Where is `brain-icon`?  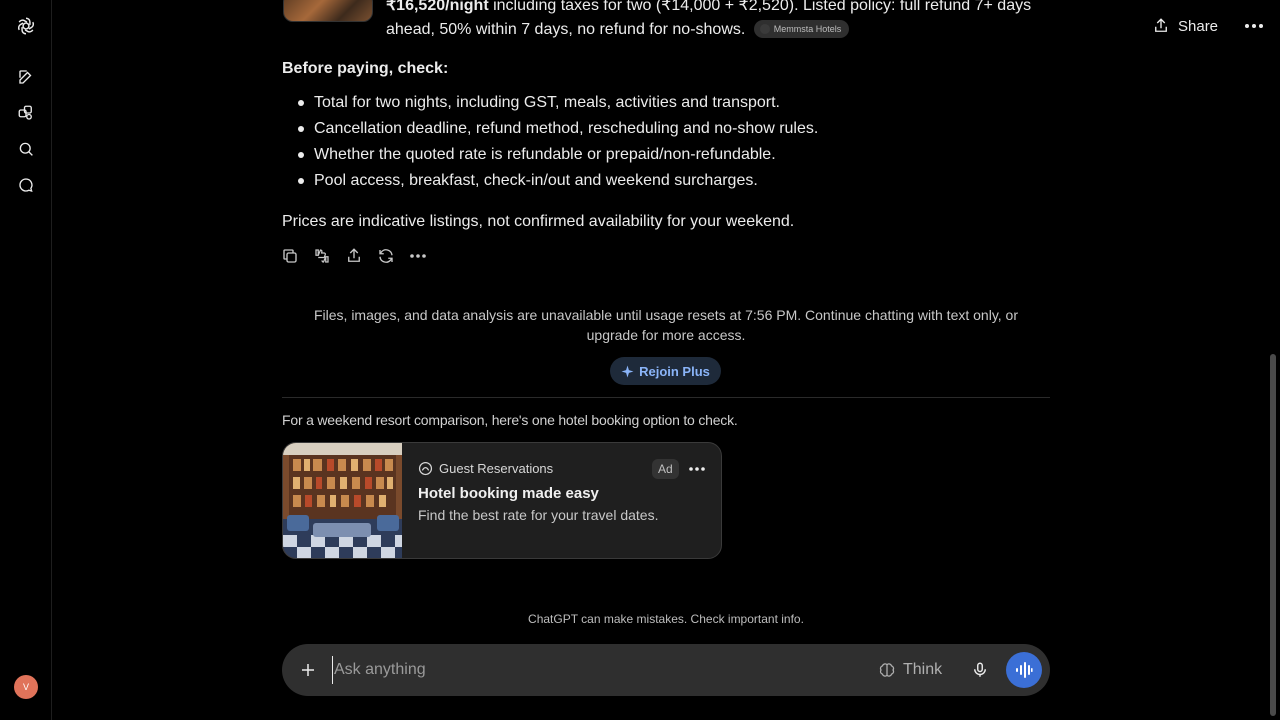 brain-icon is located at coordinates (887, 670).